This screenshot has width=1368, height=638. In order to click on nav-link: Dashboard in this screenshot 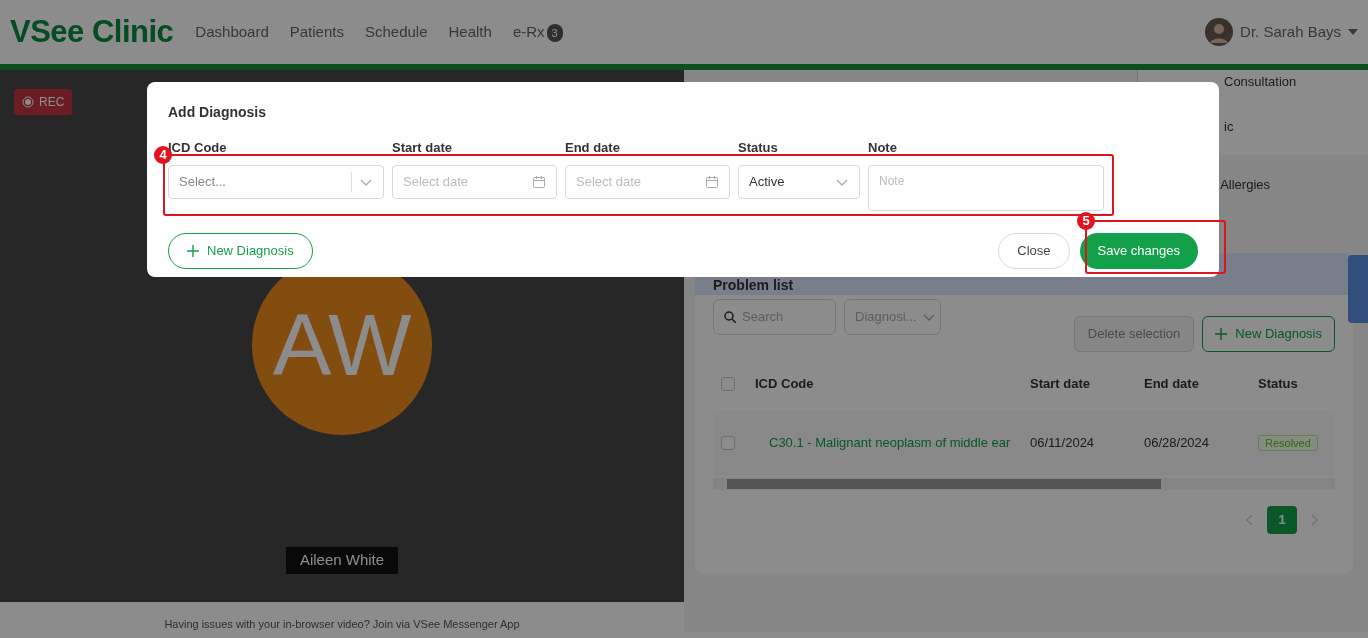, I will do `click(232, 32)`.